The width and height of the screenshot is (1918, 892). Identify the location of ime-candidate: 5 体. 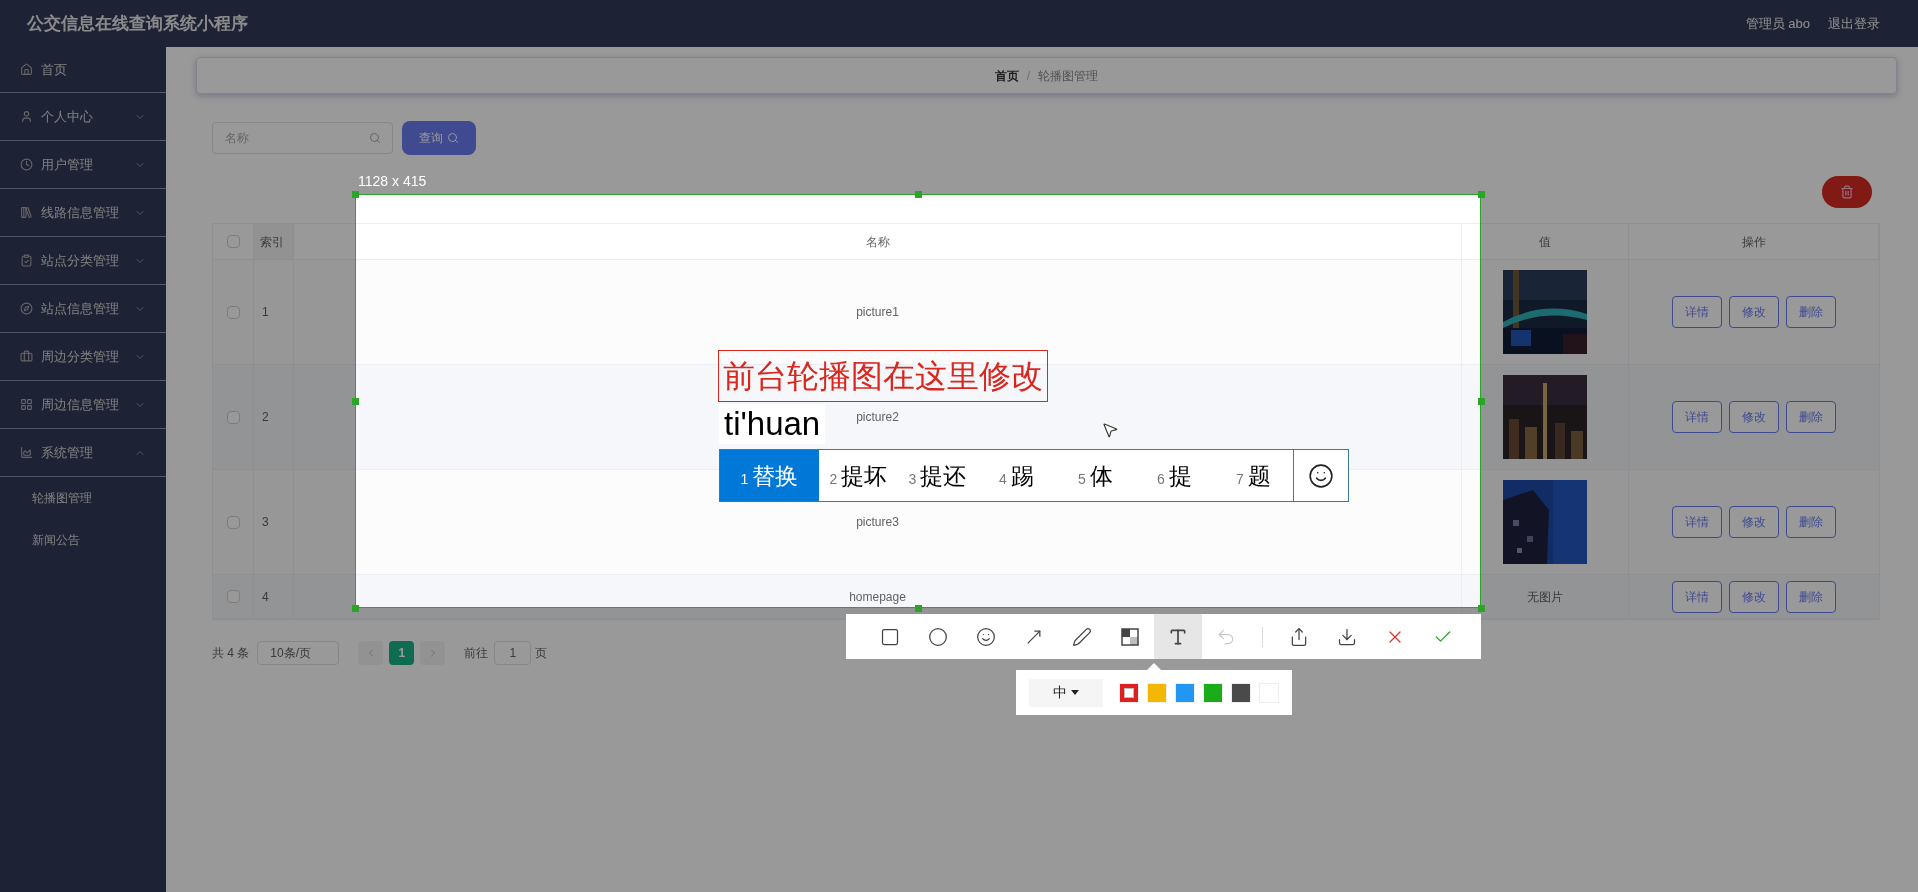
(1095, 475).